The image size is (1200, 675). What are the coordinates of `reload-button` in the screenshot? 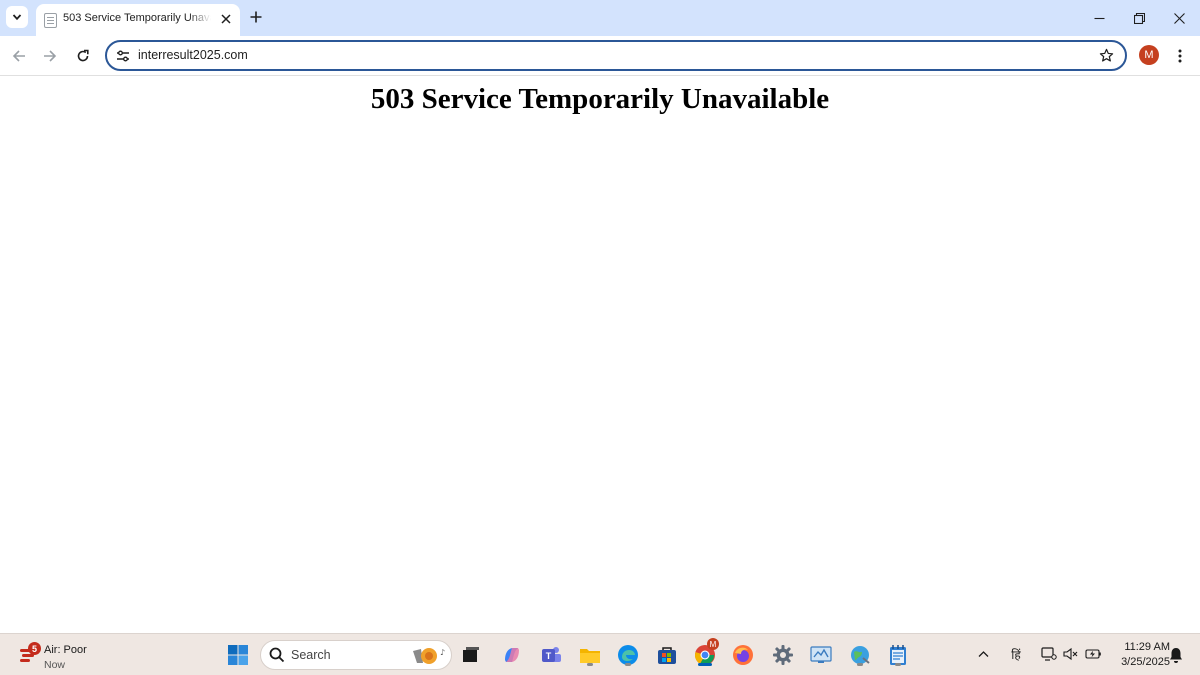 It's located at (83, 56).